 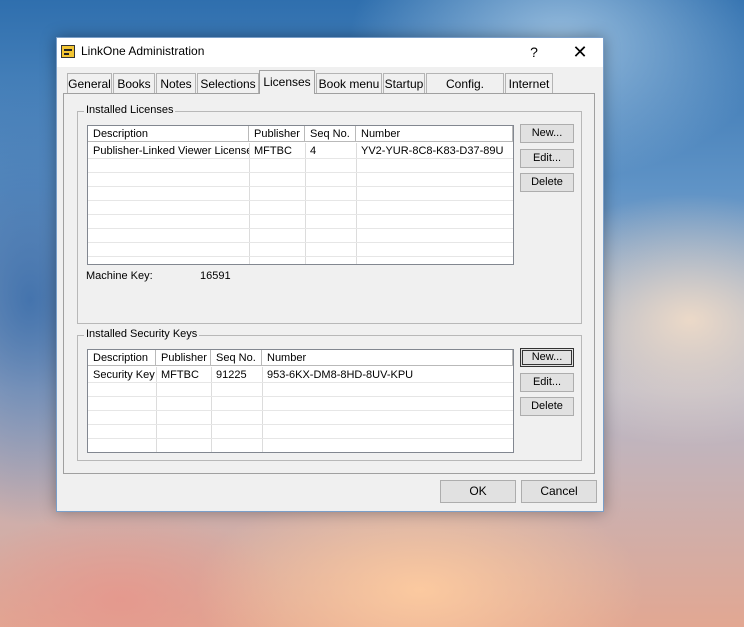 What do you see at coordinates (547, 406) in the screenshot?
I see `security-key-delete-button: Delete` at bounding box center [547, 406].